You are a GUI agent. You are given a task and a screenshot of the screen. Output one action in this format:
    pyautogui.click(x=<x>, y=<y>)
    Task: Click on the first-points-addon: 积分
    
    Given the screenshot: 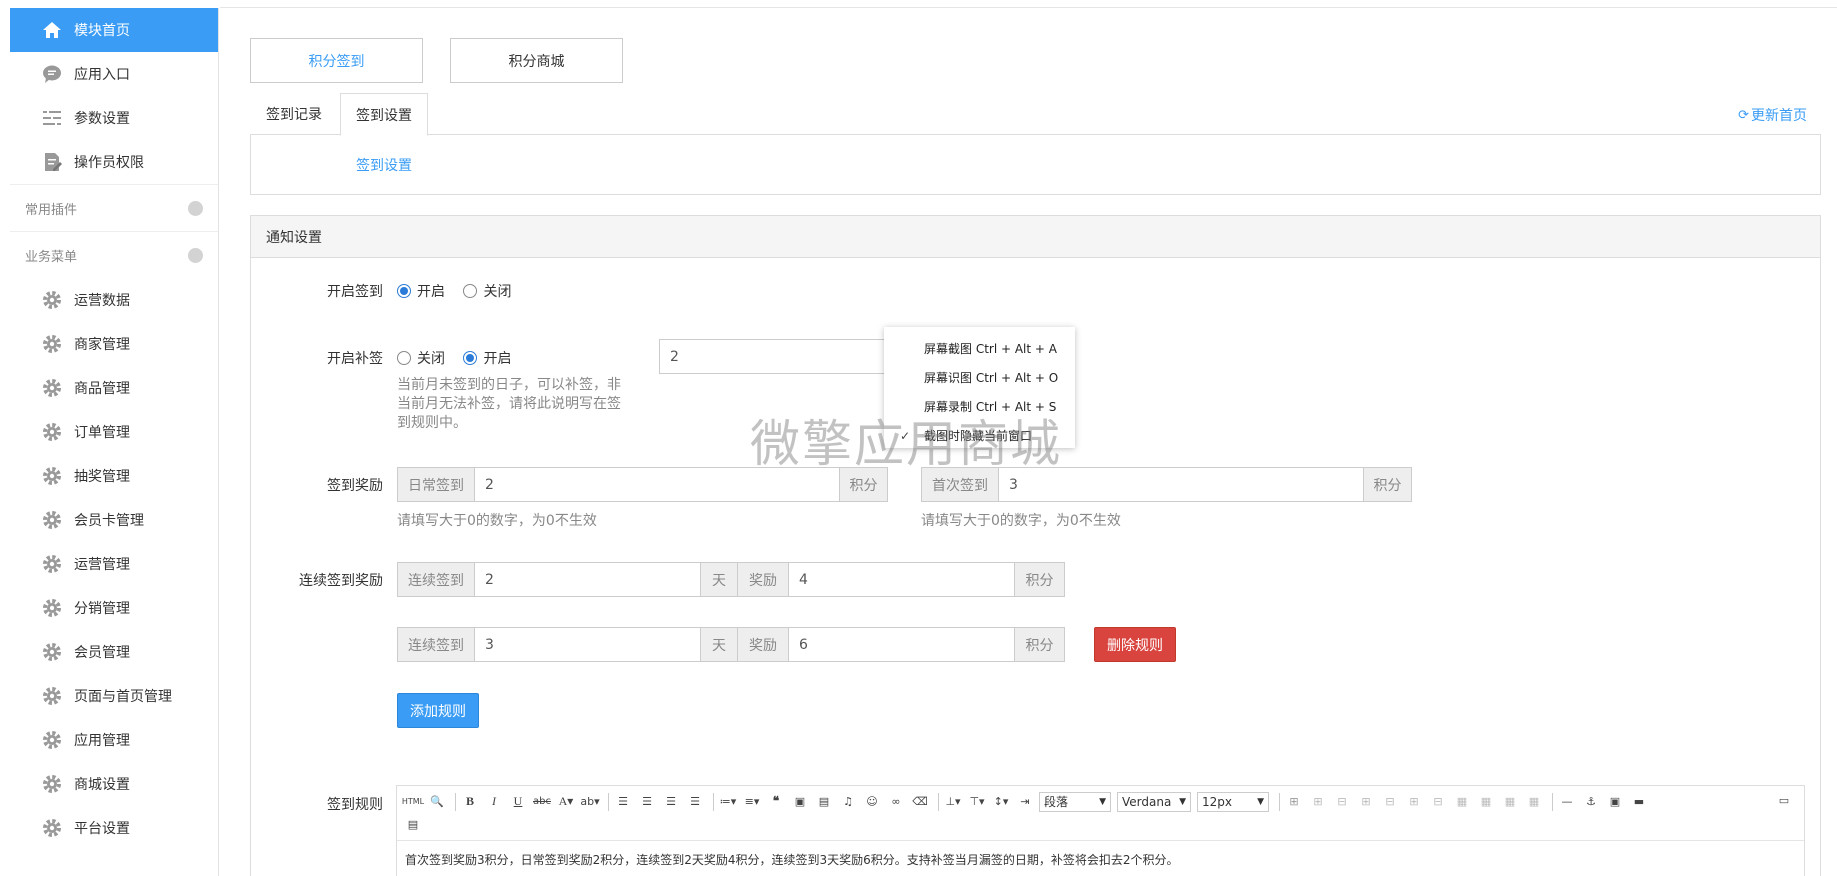 What is the action you would take?
    pyautogui.click(x=1387, y=484)
    